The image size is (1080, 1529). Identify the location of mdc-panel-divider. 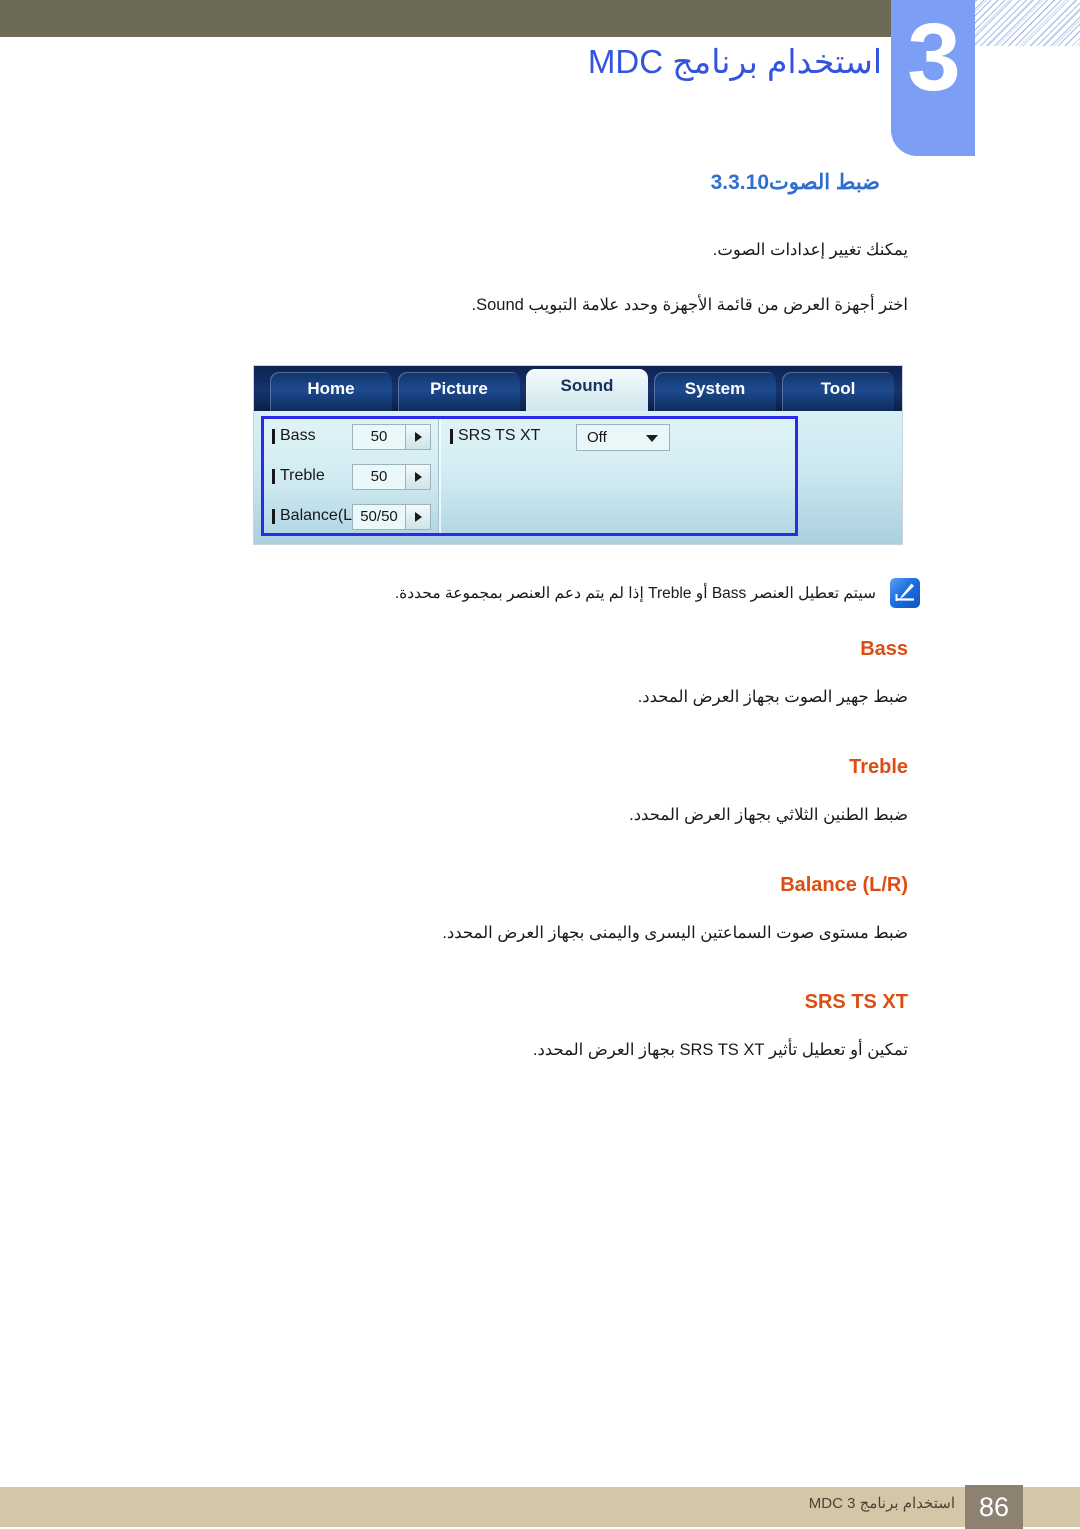
(439, 476).